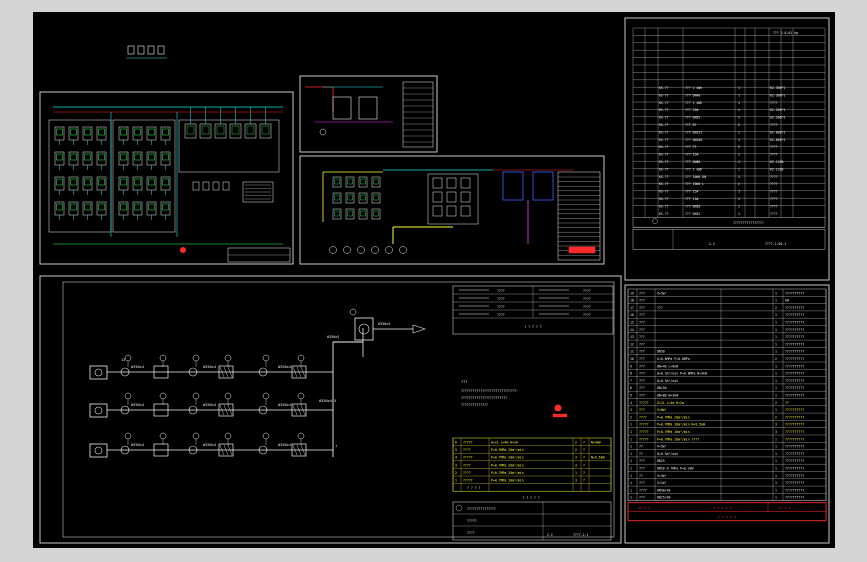  What do you see at coordinates (662, 410) in the screenshot?
I see `spec-value-cell: V=8m³` at bounding box center [662, 410].